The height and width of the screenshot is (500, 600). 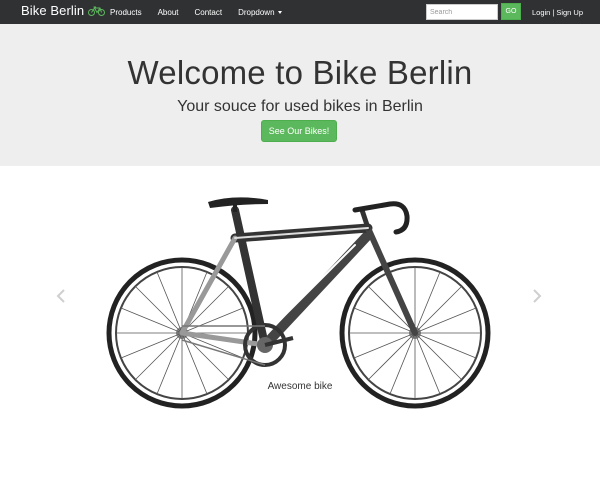 I want to click on bicycle-icon, so click(x=97, y=11).